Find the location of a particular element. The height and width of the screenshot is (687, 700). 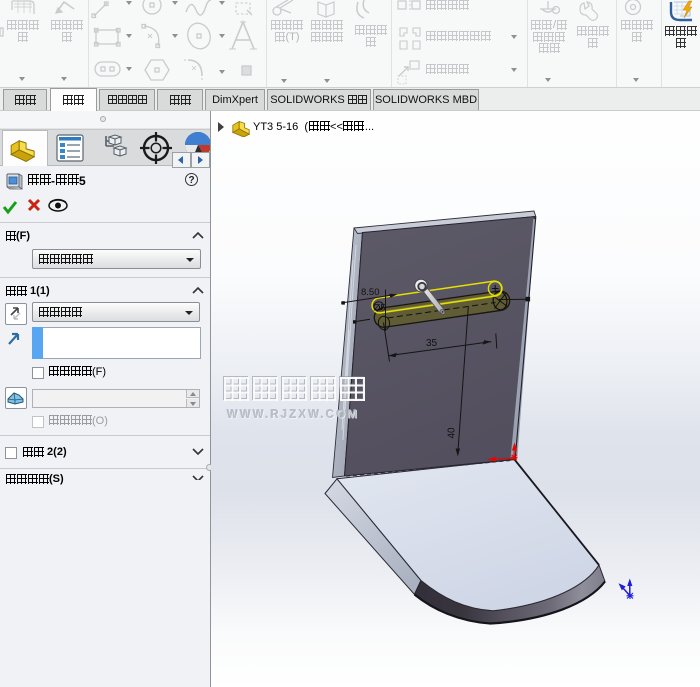

svg-text: 40 is located at coordinates (452, 433).